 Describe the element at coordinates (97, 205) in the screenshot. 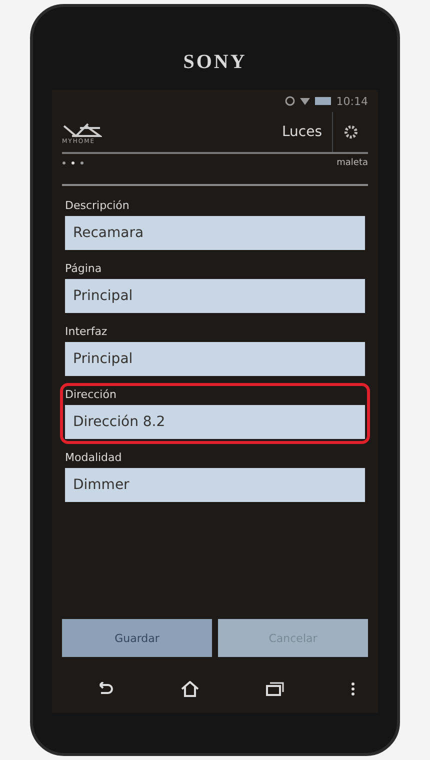

I see `field-label: Descripción` at that location.